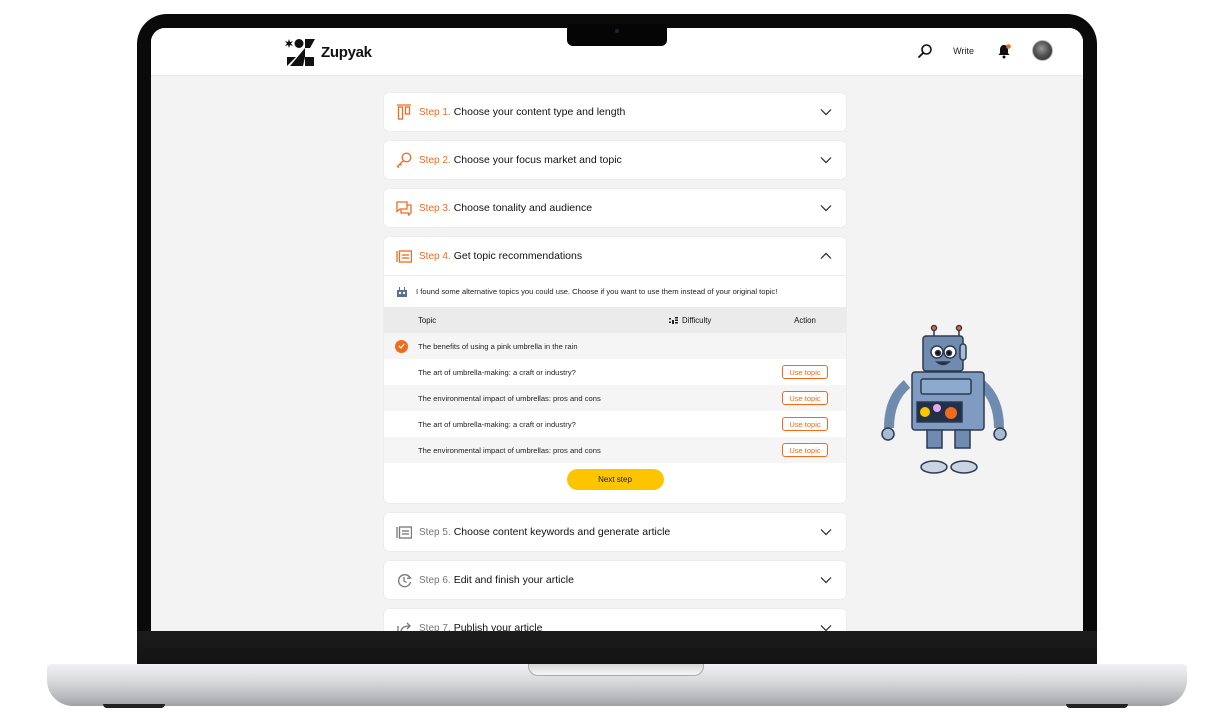 This screenshot has width=1219, height=724. I want to click on step-title: Choose your content type and length, so click(539, 112).